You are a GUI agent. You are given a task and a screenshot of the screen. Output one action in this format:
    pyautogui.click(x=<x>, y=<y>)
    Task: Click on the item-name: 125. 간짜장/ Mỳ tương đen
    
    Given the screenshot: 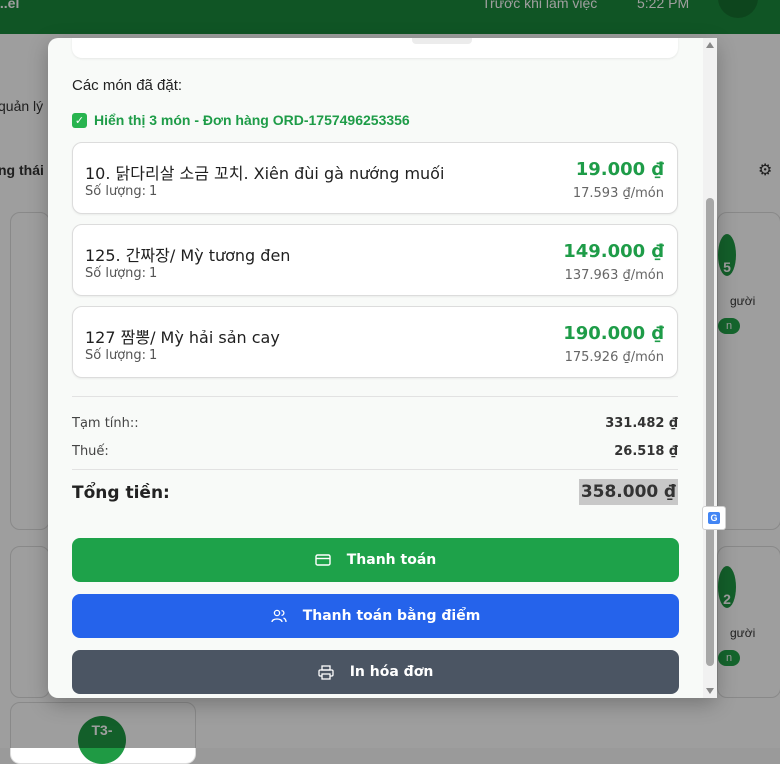 What is the action you would take?
    pyautogui.click(x=188, y=255)
    